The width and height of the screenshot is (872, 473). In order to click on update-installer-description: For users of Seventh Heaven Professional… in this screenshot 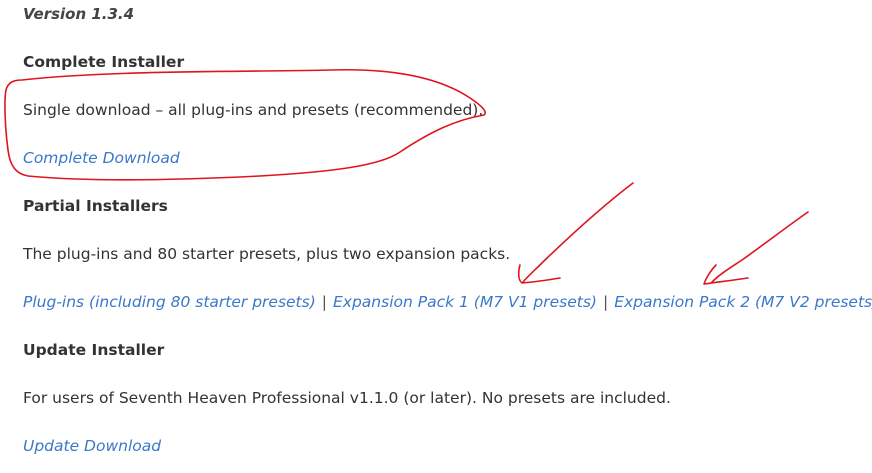, I will do `click(347, 398)`.